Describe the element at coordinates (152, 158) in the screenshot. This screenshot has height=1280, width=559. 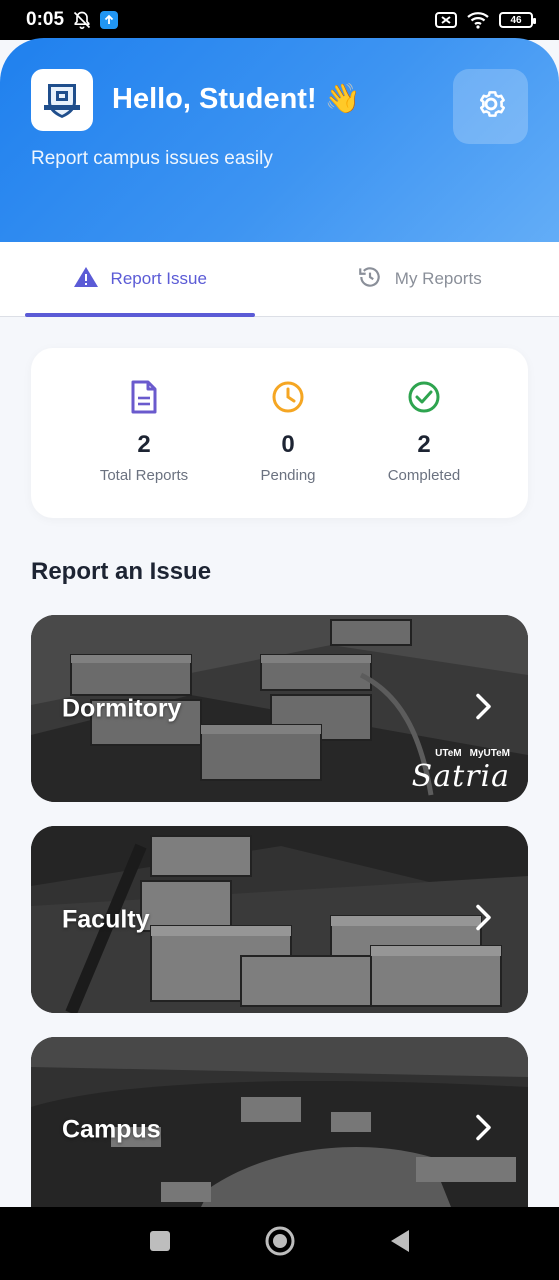
I see `header-subtitle: Report campus issues easily` at that location.